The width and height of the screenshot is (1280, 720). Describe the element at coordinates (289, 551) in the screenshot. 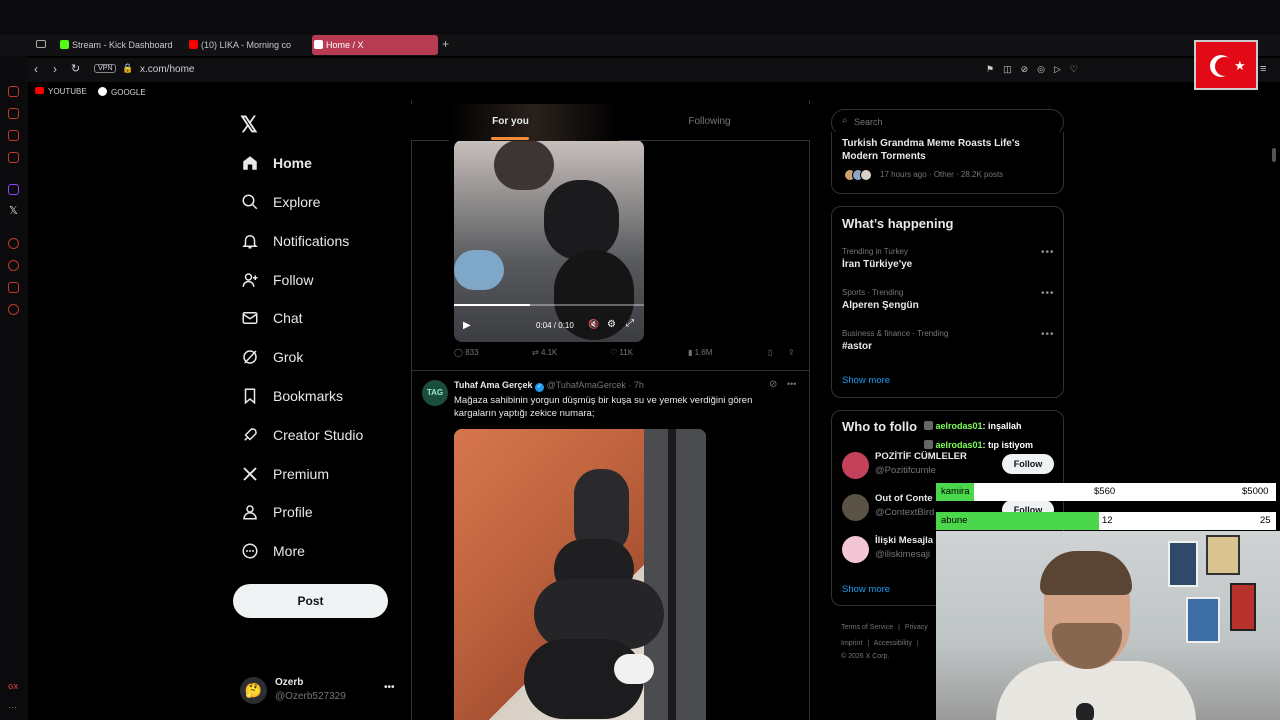

I see `nav-label: More` at that location.